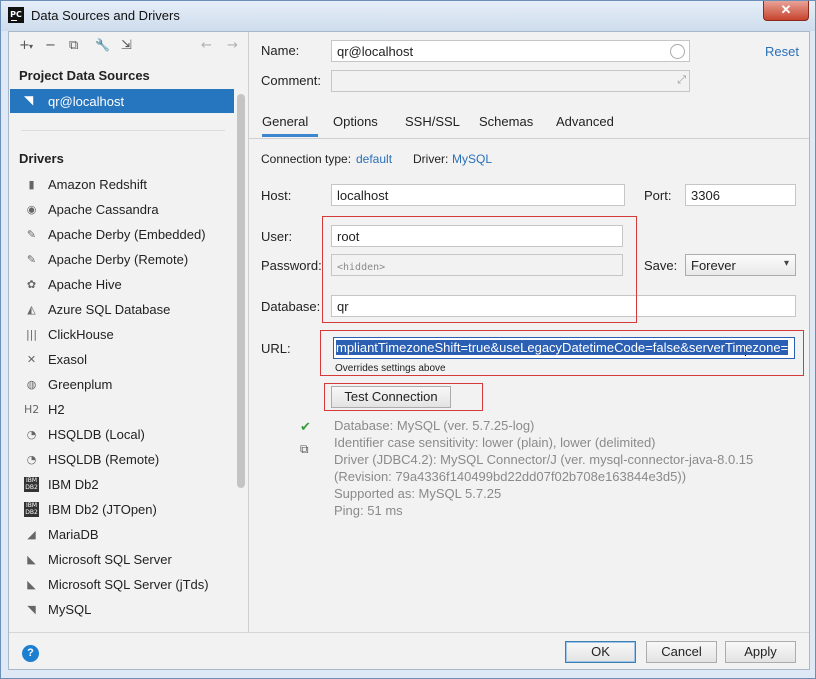 The image size is (816, 679). What do you see at coordinates (105, 15) in the screenshot?
I see `window-title: Data Sources and Drivers` at bounding box center [105, 15].